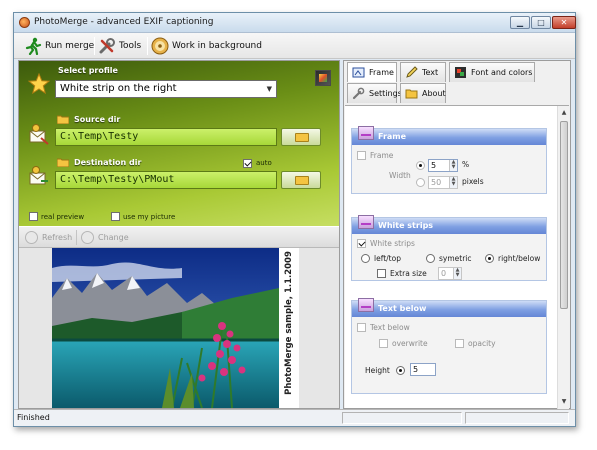 The height and width of the screenshot is (450, 597). I want to click on height-radio, so click(400, 370).